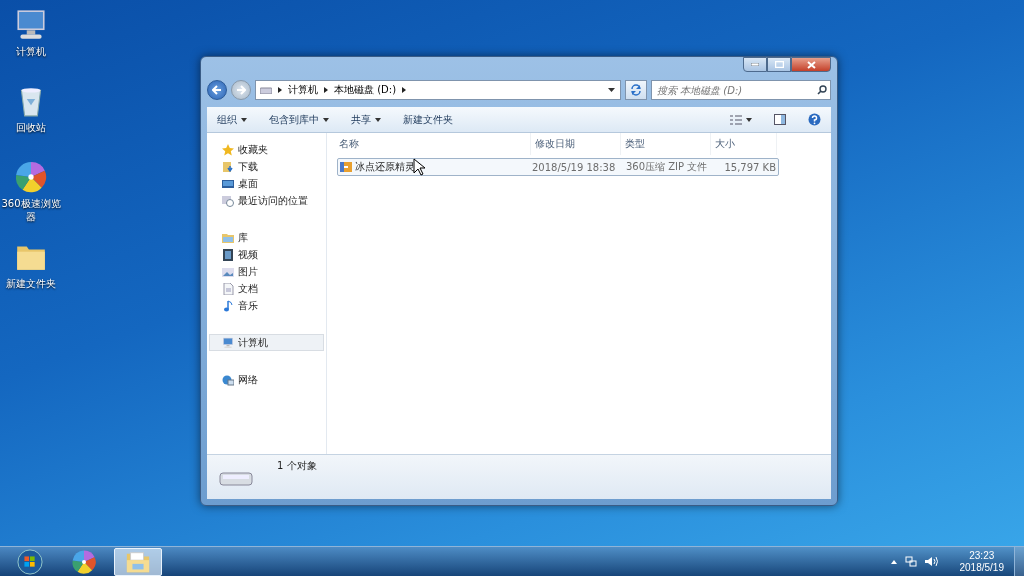  Describe the element at coordinates (576, 144) in the screenshot. I see `column-header: 修改日期` at that location.